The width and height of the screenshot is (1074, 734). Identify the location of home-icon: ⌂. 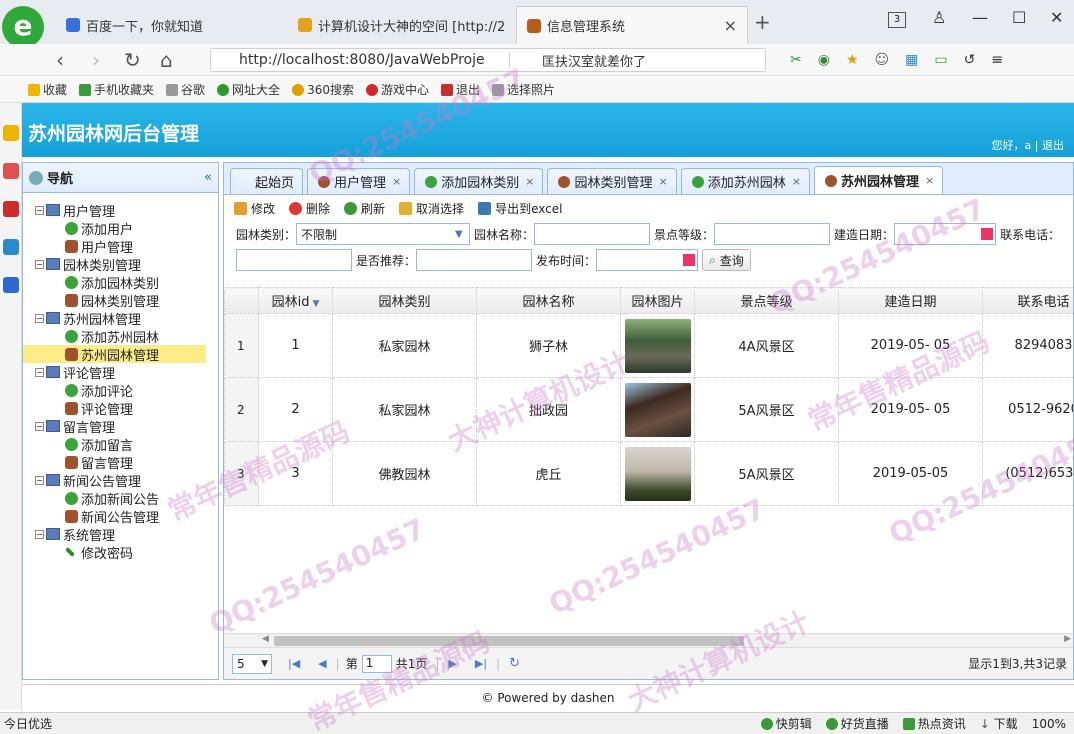
(166, 60).